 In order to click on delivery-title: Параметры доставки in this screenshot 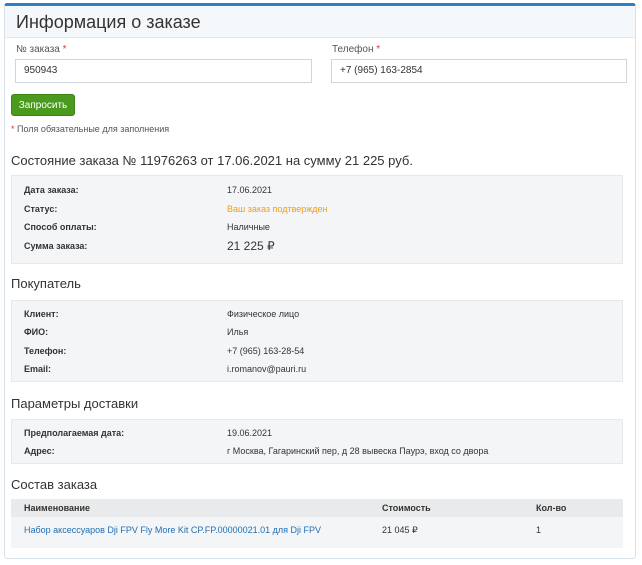, I will do `click(75, 403)`.